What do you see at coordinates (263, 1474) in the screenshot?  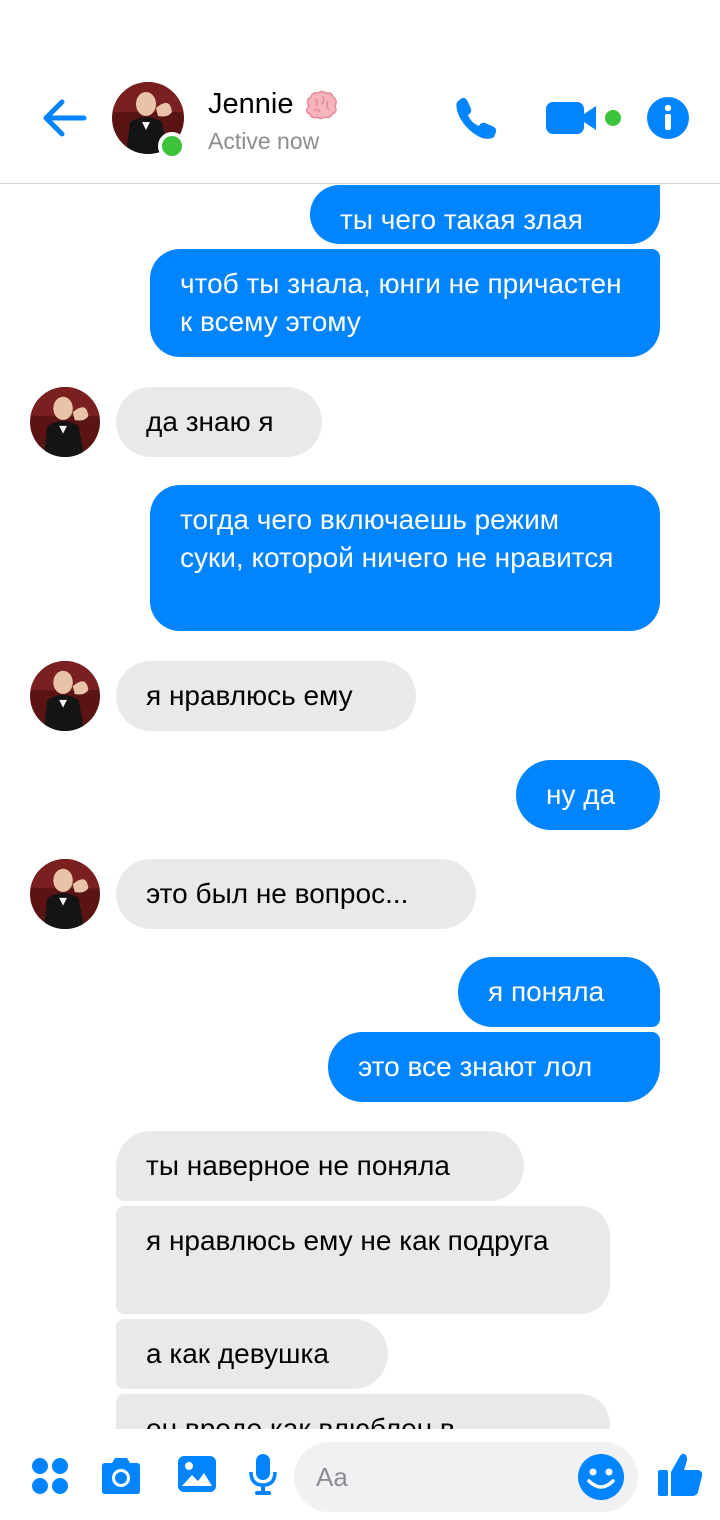 I see `microphone-icon` at bounding box center [263, 1474].